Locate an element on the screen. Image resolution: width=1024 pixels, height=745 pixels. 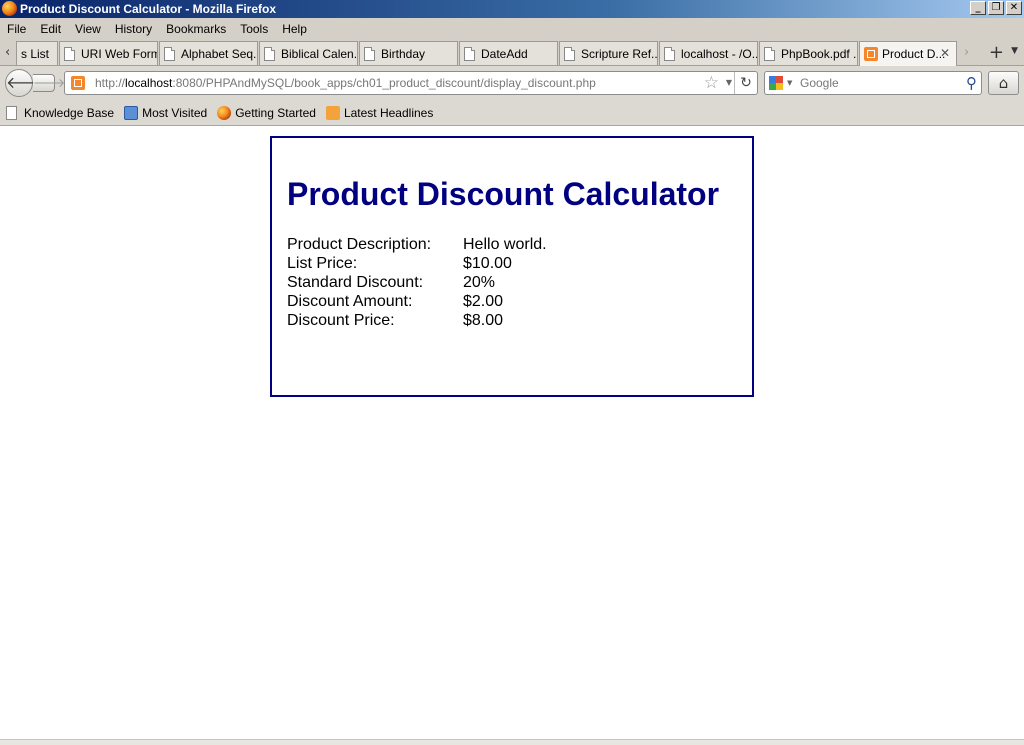
row-value: $2.00 is located at coordinates (483, 301).